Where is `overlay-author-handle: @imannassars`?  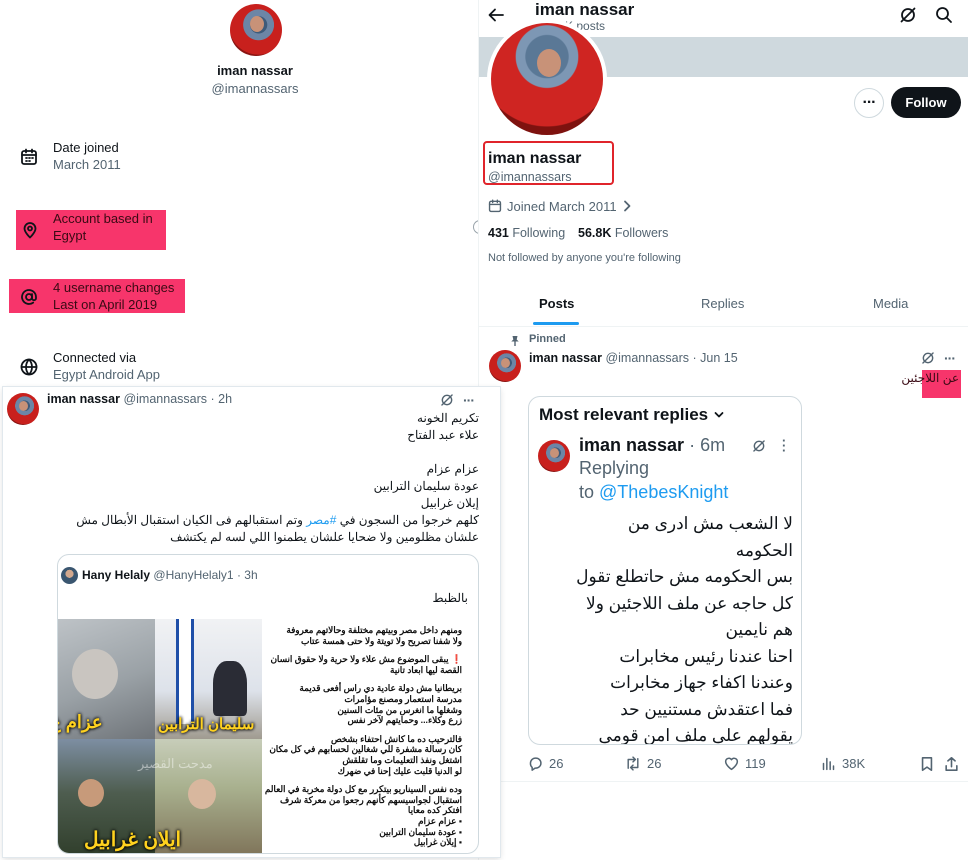
overlay-author-handle: @imannassars is located at coordinates (165, 399).